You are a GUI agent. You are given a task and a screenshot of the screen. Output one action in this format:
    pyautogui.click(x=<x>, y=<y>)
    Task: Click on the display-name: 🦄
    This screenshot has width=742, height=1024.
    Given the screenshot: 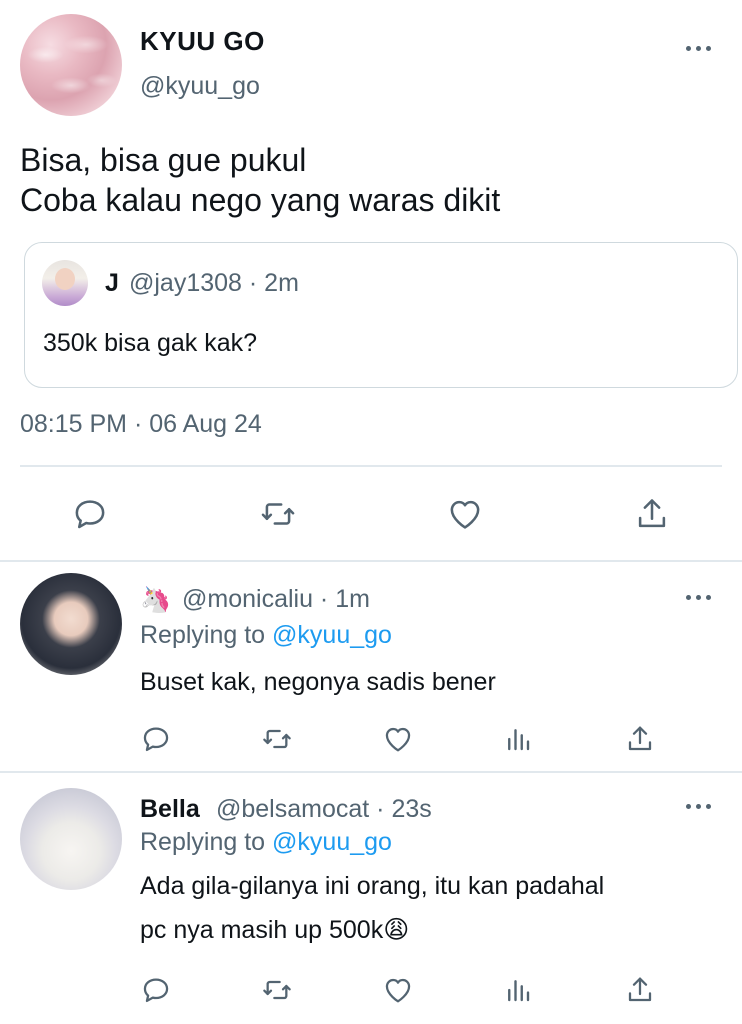 What is the action you would take?
    pyautogui.click(x=155, y=600)
    